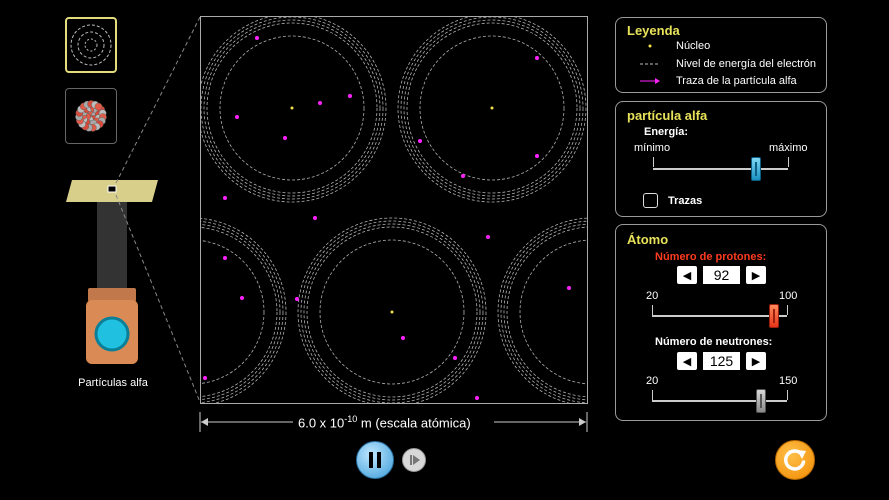  What do you see at coordinates (714, 342) in the screenshot?
I see `neutrons-label: Número de neutrones:` at bounding box center [714, 342].